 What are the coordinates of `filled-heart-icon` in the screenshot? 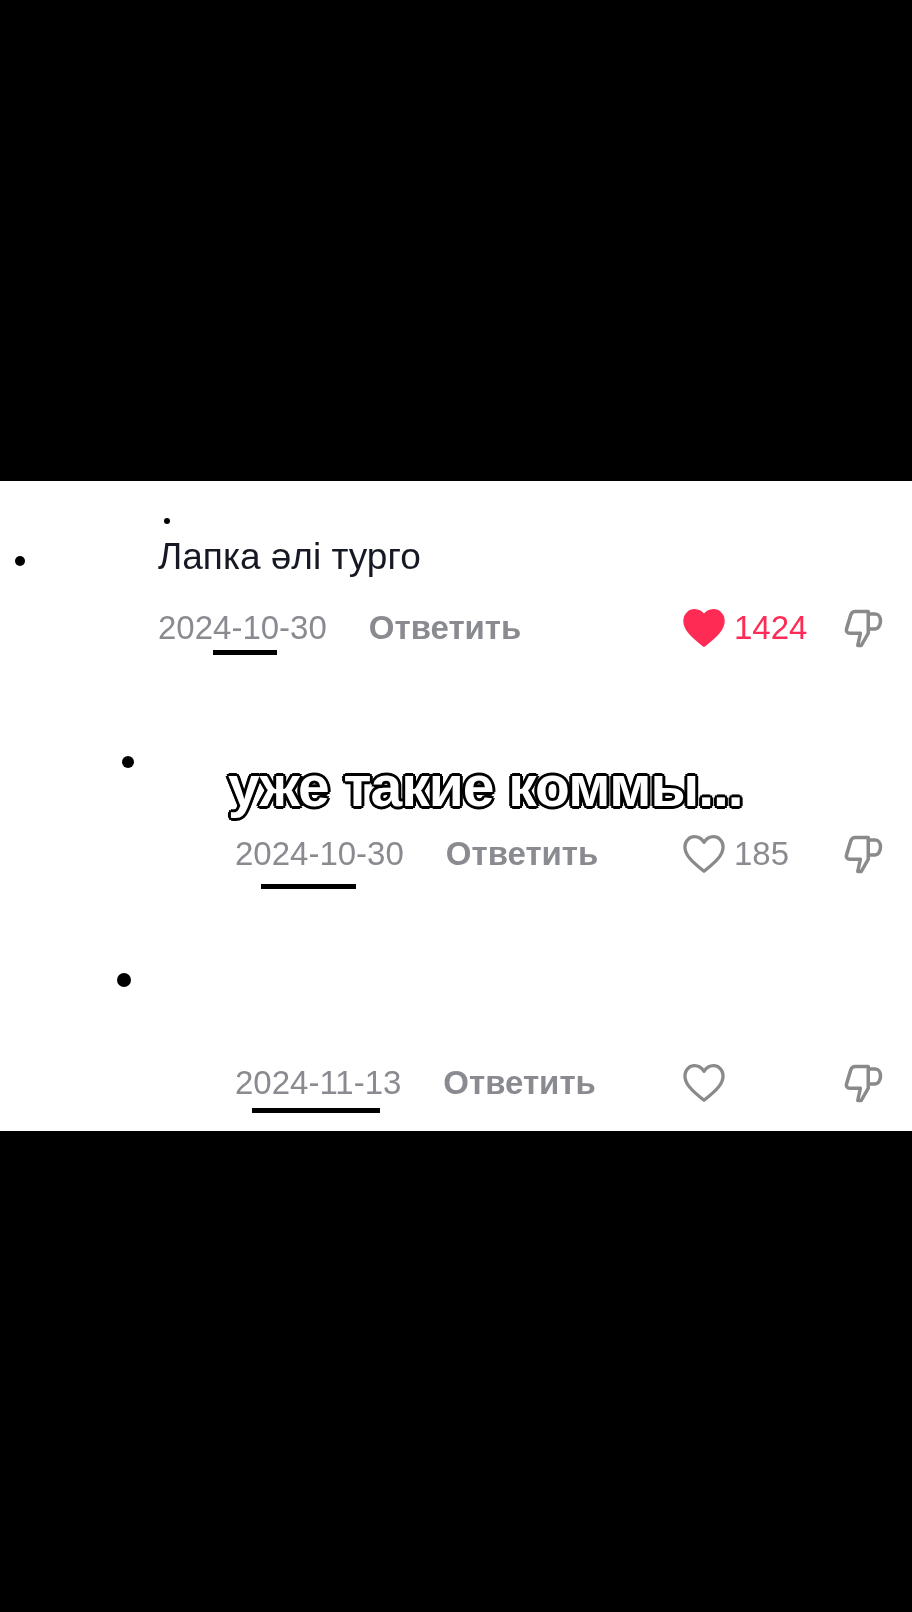 It's located at (704, 628).